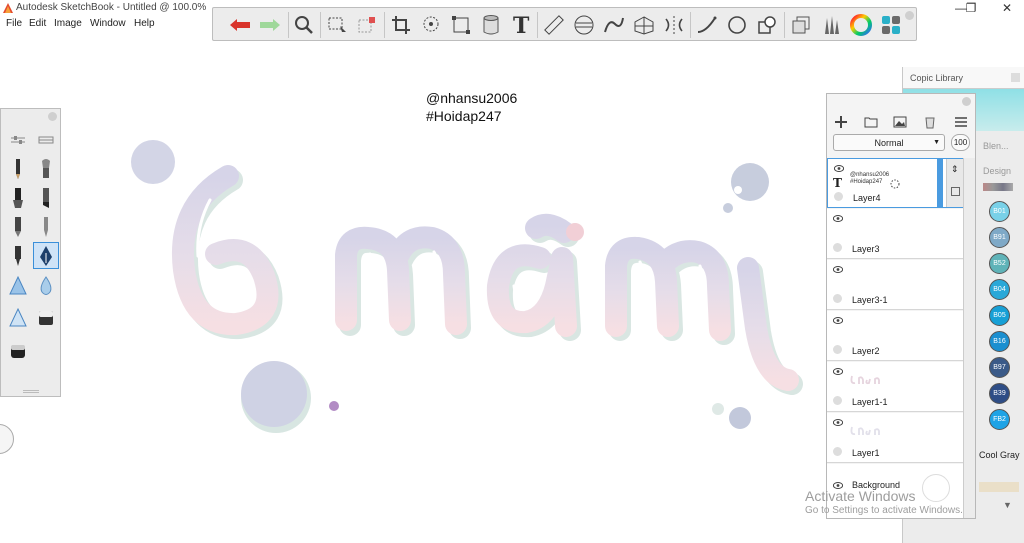  I want to click on blur-brush-icon, so click(46, 285).